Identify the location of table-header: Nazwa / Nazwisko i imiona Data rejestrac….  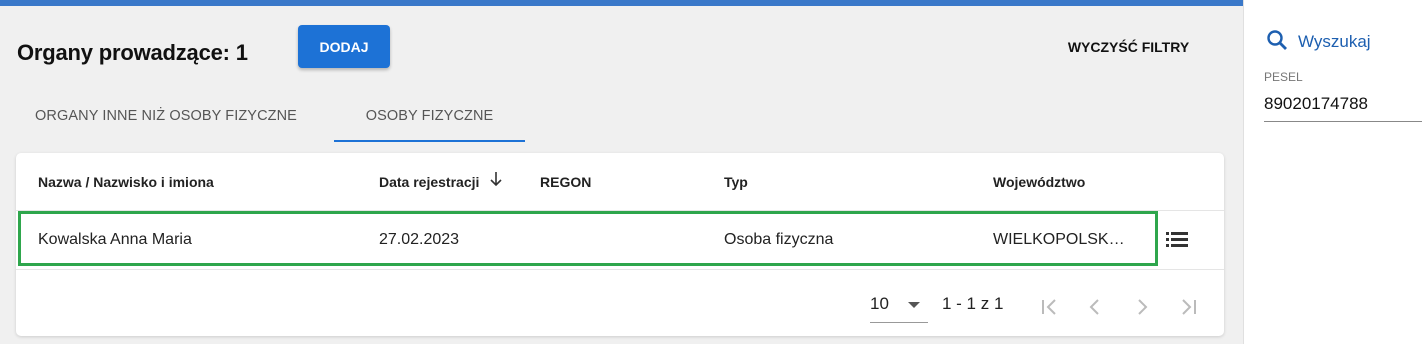
(620, 182).